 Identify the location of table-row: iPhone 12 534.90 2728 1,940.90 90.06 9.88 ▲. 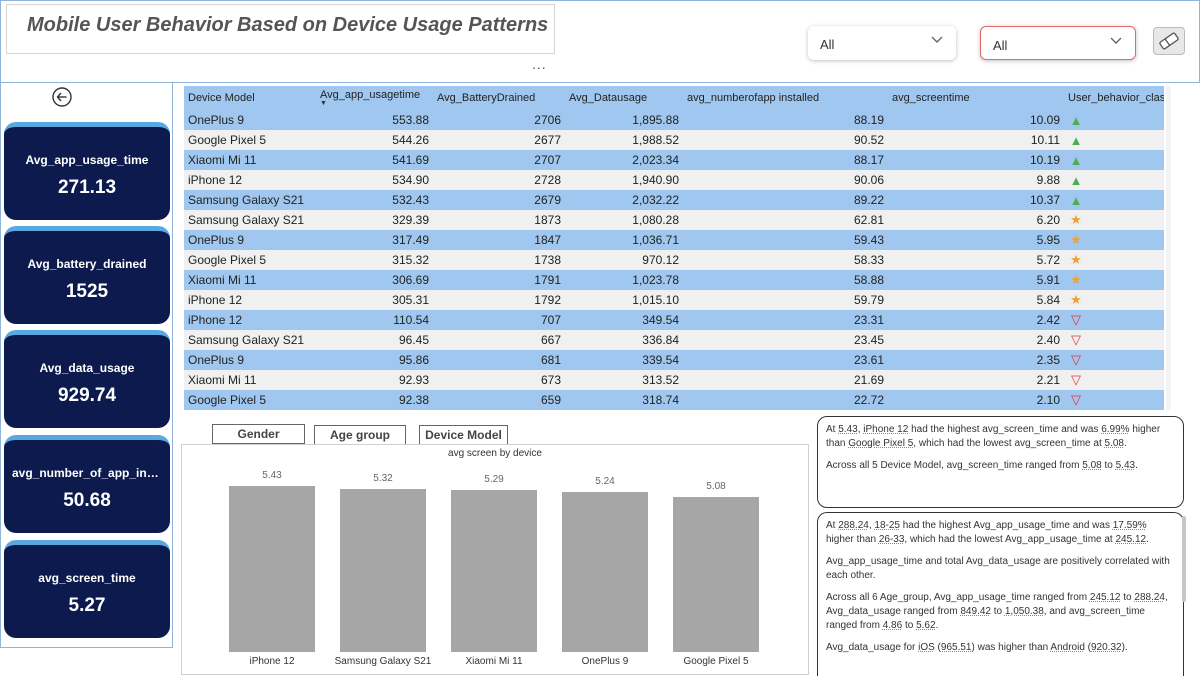
(674, 180).